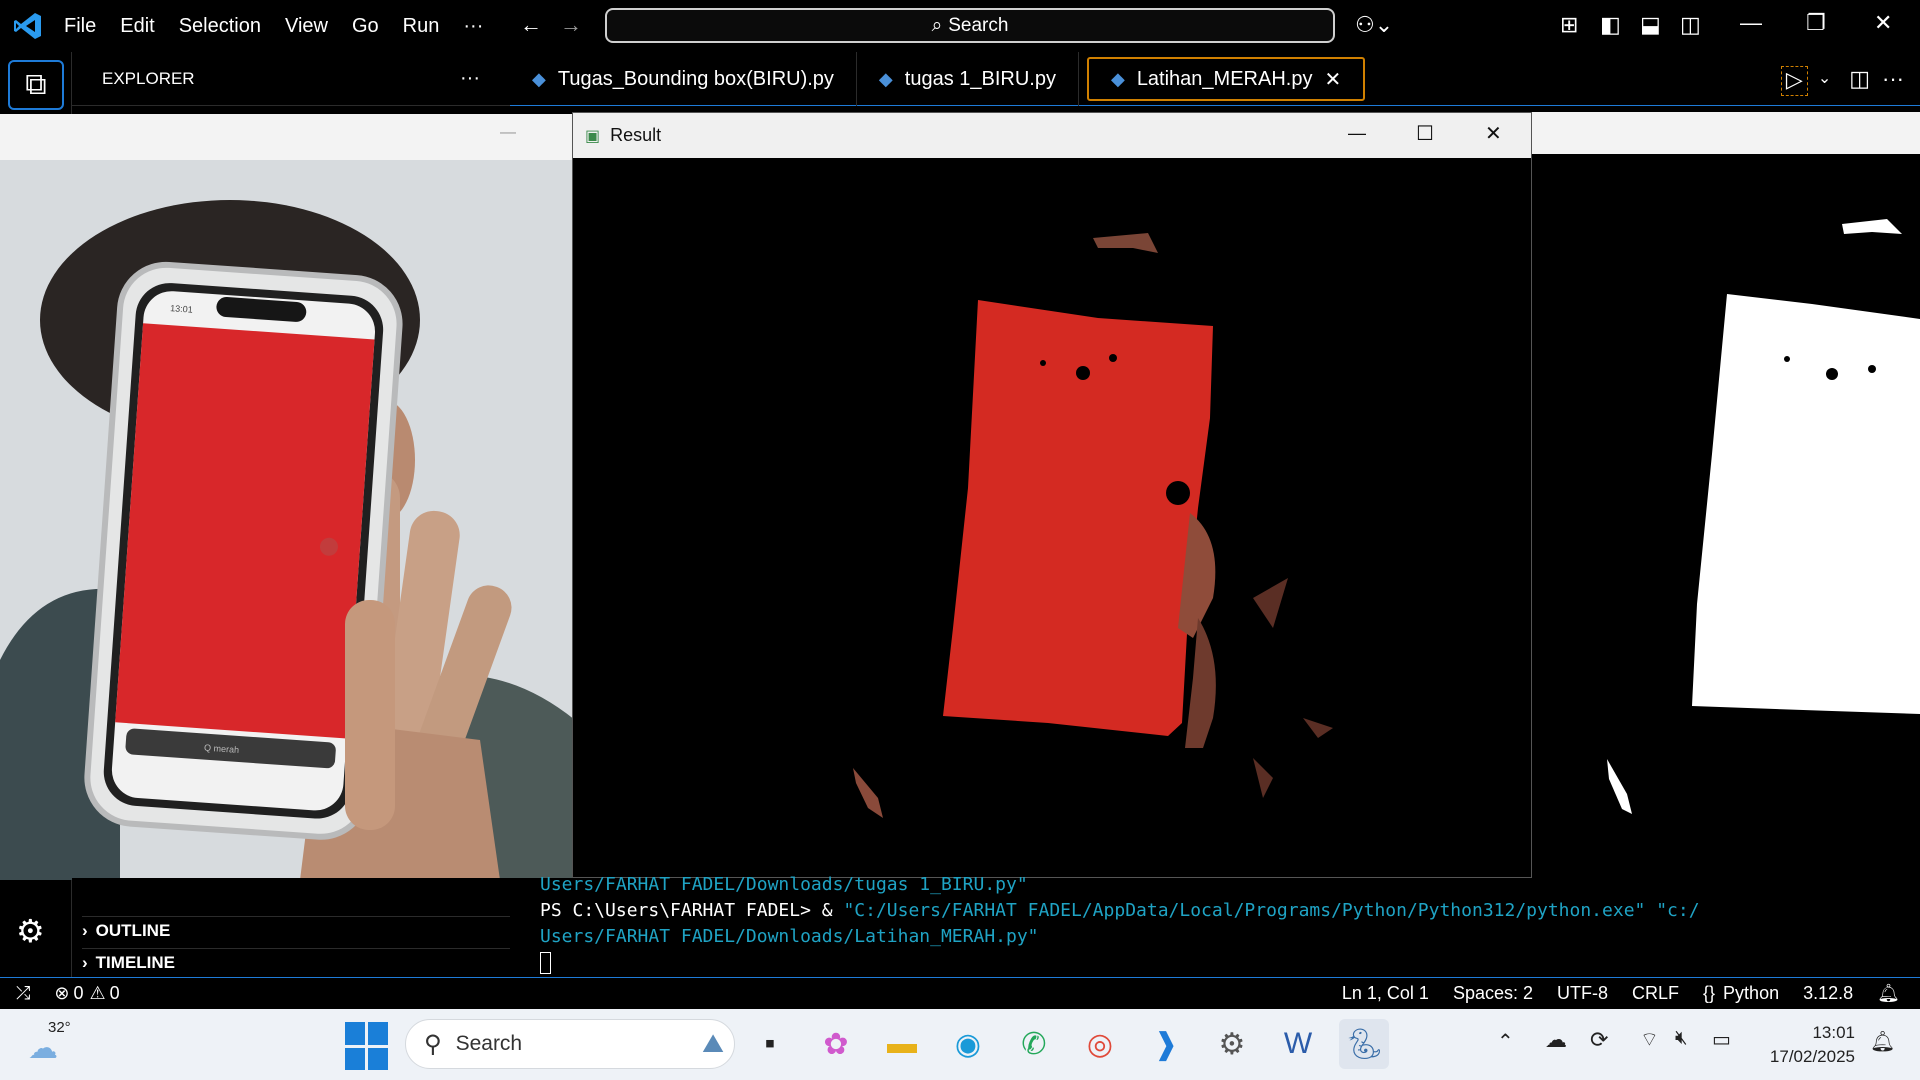 Image resolution: width=1920 pixels, height=1080 pixels. I want to click on edge-browser-icon: ◉, so click(968, 1044).